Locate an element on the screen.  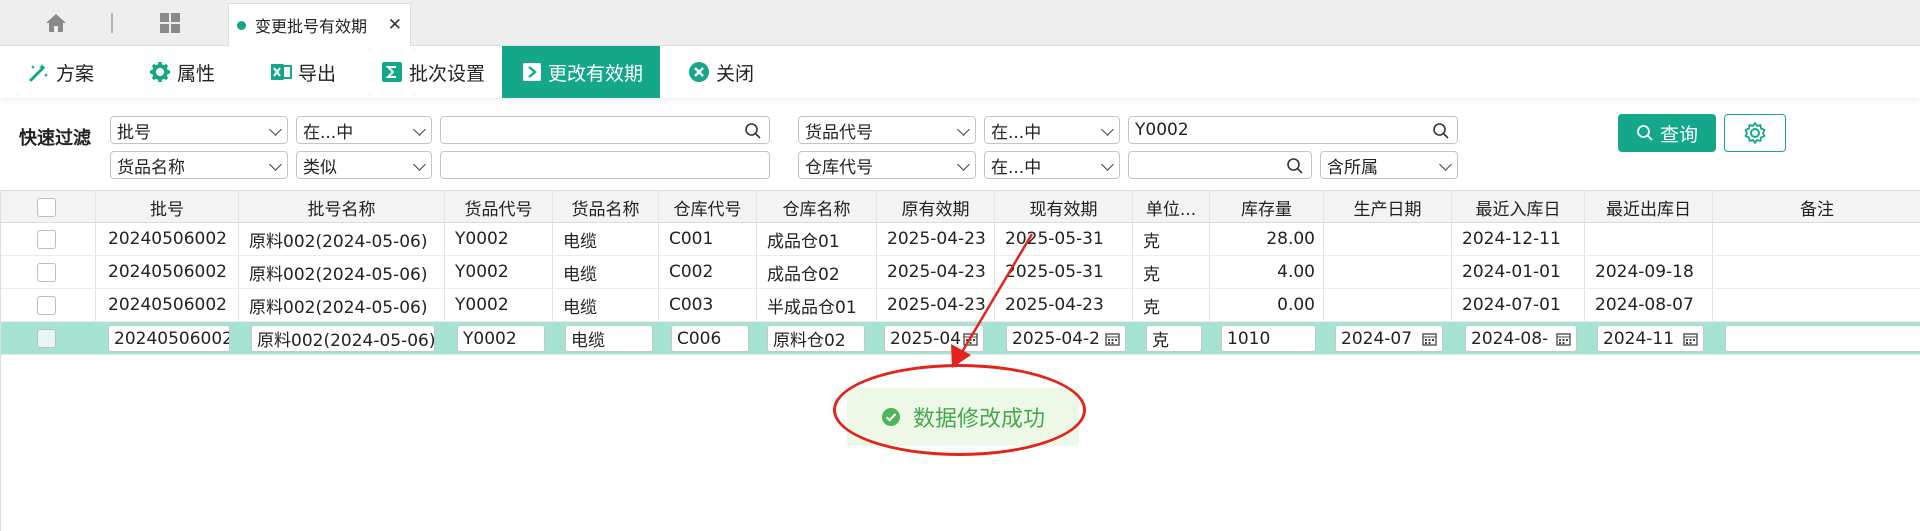
header-goods-code: 货品代号 is located at coordinates (499, 207).